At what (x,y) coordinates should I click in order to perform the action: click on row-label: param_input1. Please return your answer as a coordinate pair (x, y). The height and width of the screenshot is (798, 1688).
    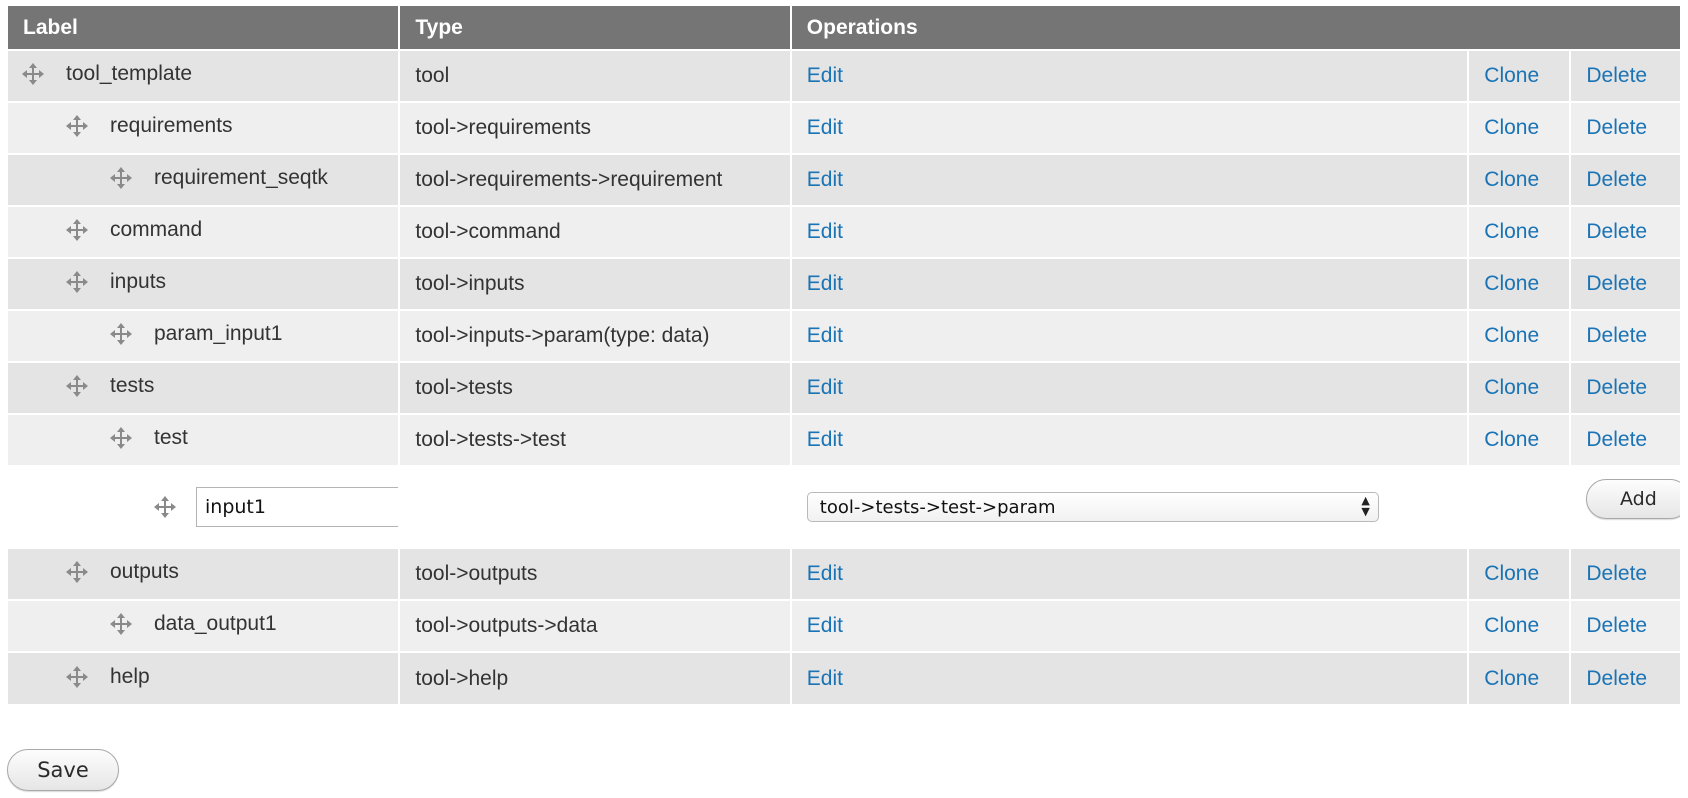
    Looking at the image, I should click on (218, 333).